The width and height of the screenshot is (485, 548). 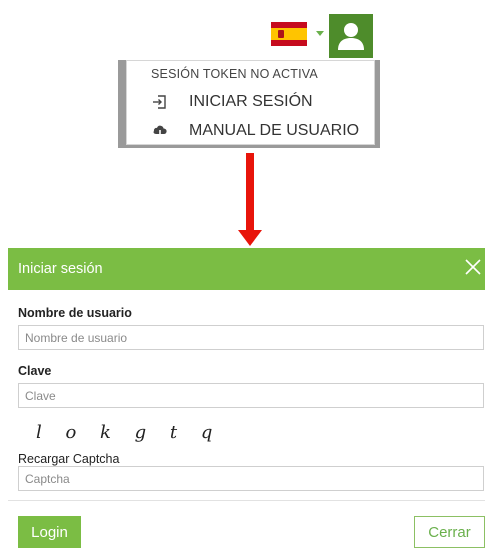 I want to click on captcha-input, so click(x=251, y=478).